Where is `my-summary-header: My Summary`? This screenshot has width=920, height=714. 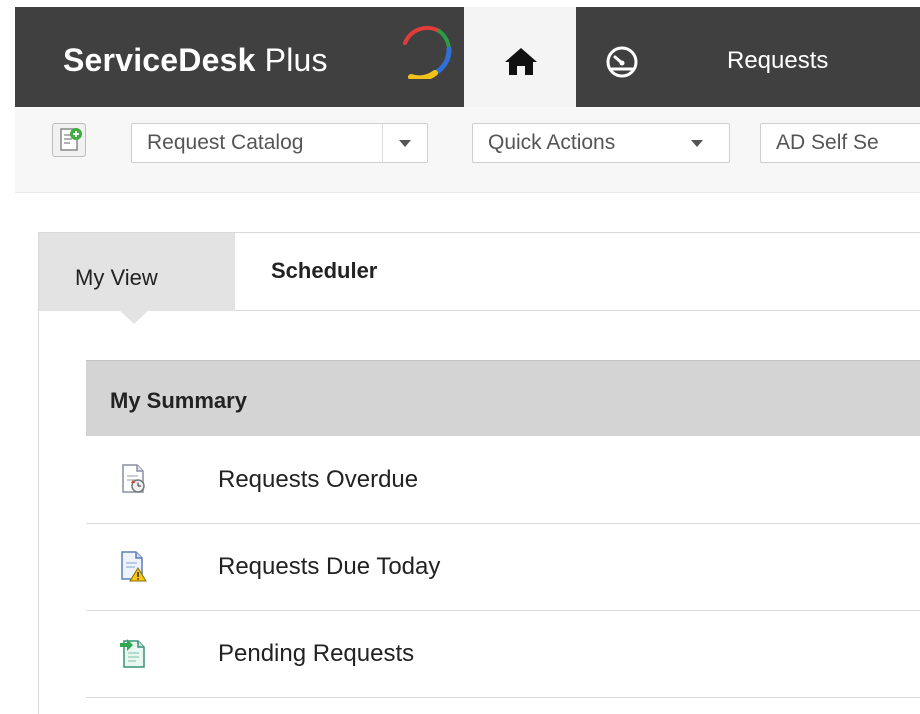
my-summary-header: My Summary is located at coordinates (503, 398).